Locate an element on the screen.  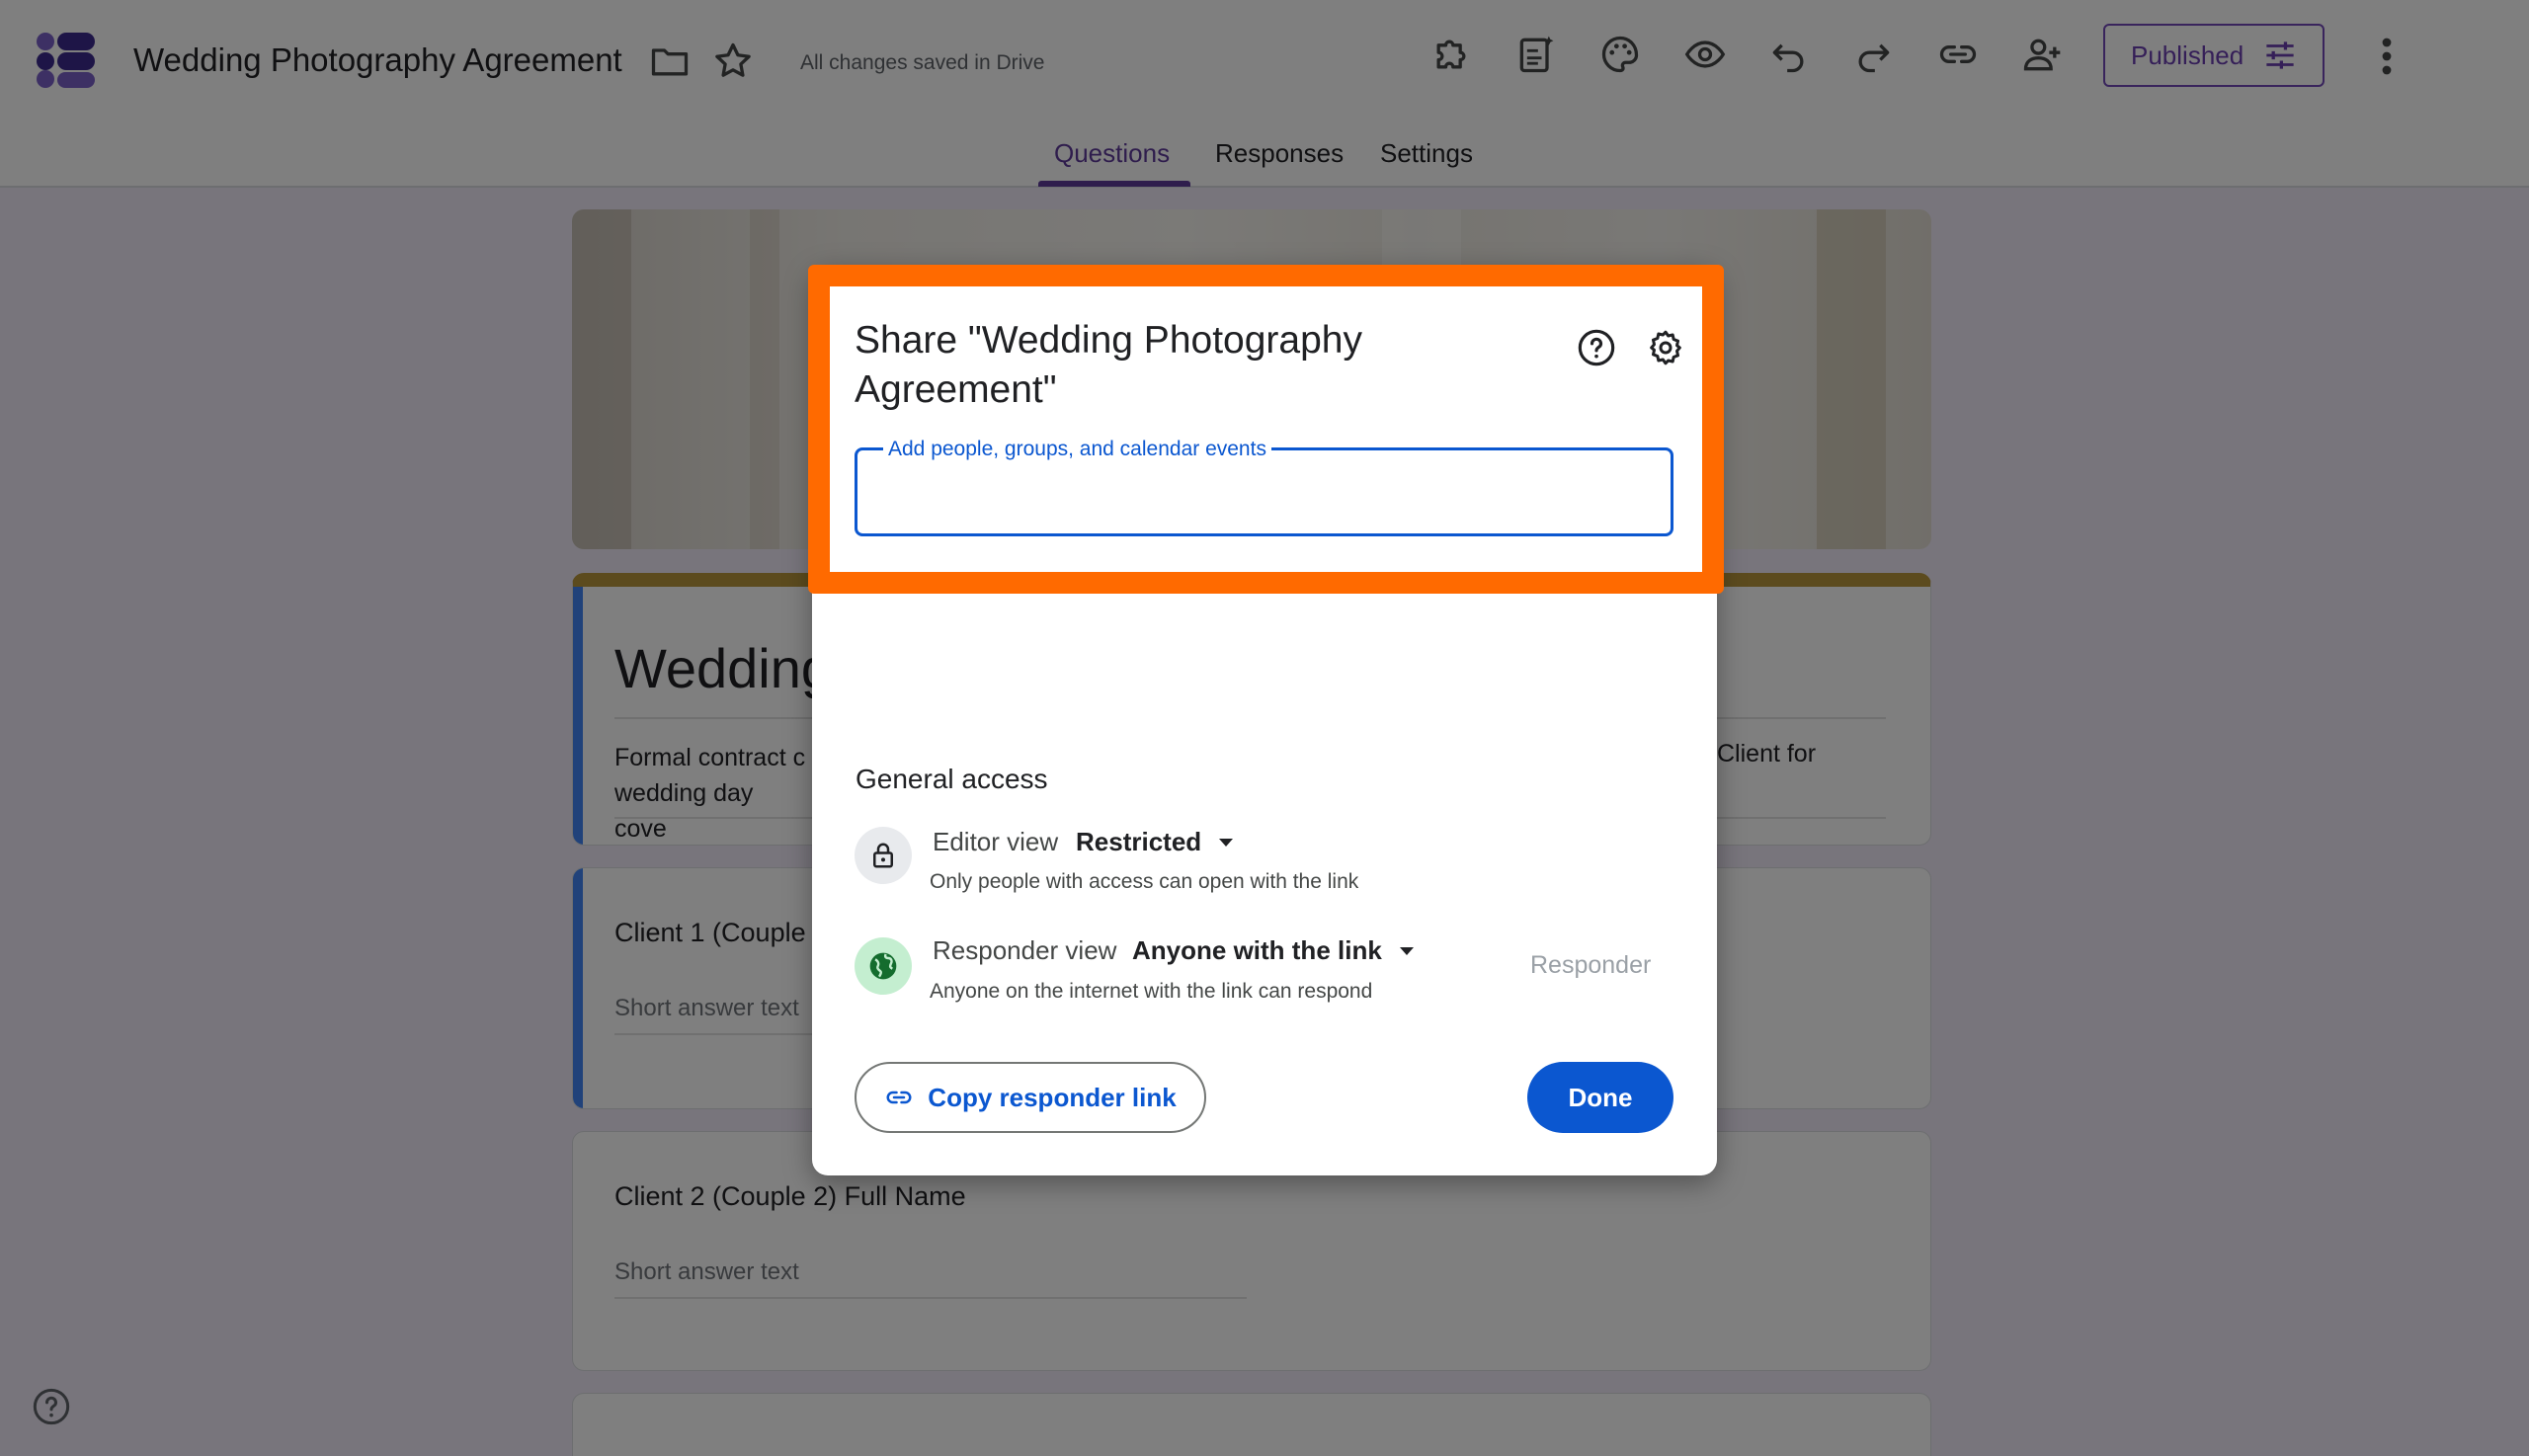
done-button: Done is located at coordinates (1600, 1097).